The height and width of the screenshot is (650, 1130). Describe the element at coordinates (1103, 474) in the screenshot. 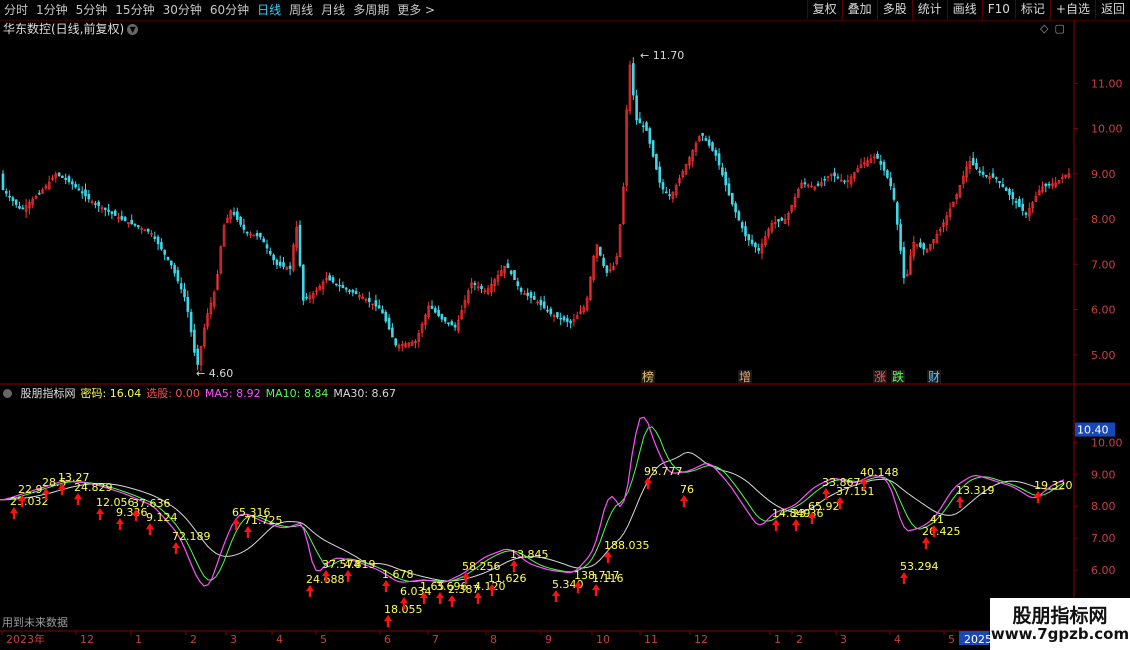

I see `indicator-tick-label: 9.00` at that location.